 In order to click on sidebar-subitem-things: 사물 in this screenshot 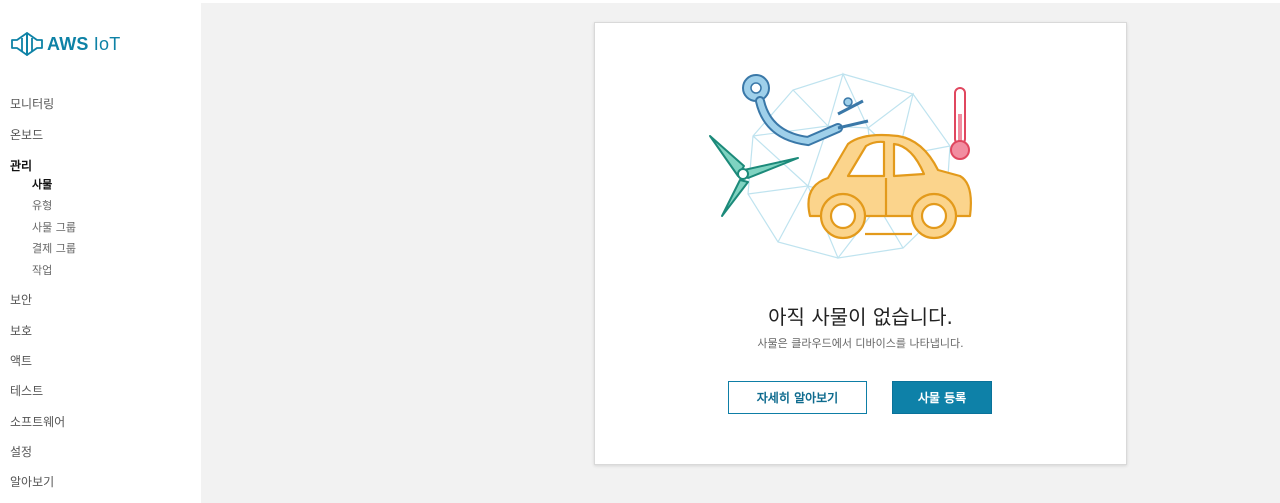, I will do `click(42, 185)`.